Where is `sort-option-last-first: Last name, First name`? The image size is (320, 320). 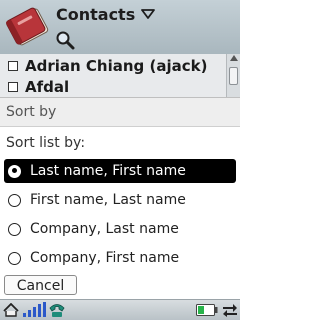
sort-option-last-first: Last name, First name is located at coordinates (120, 171).